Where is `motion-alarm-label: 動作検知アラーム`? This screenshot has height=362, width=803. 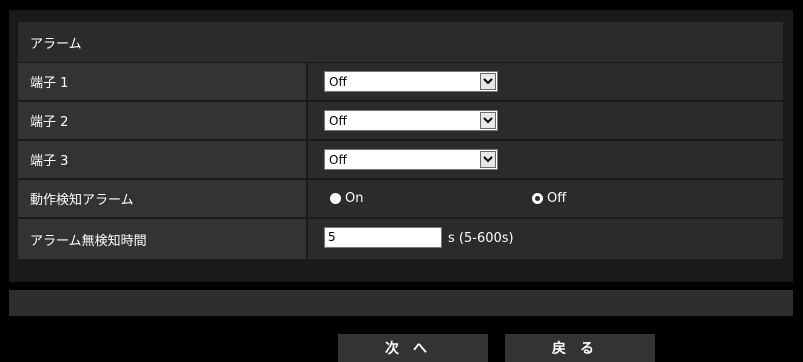 motion-alarm-label: 動作検知アラーム is located at coordinates (162, 198).